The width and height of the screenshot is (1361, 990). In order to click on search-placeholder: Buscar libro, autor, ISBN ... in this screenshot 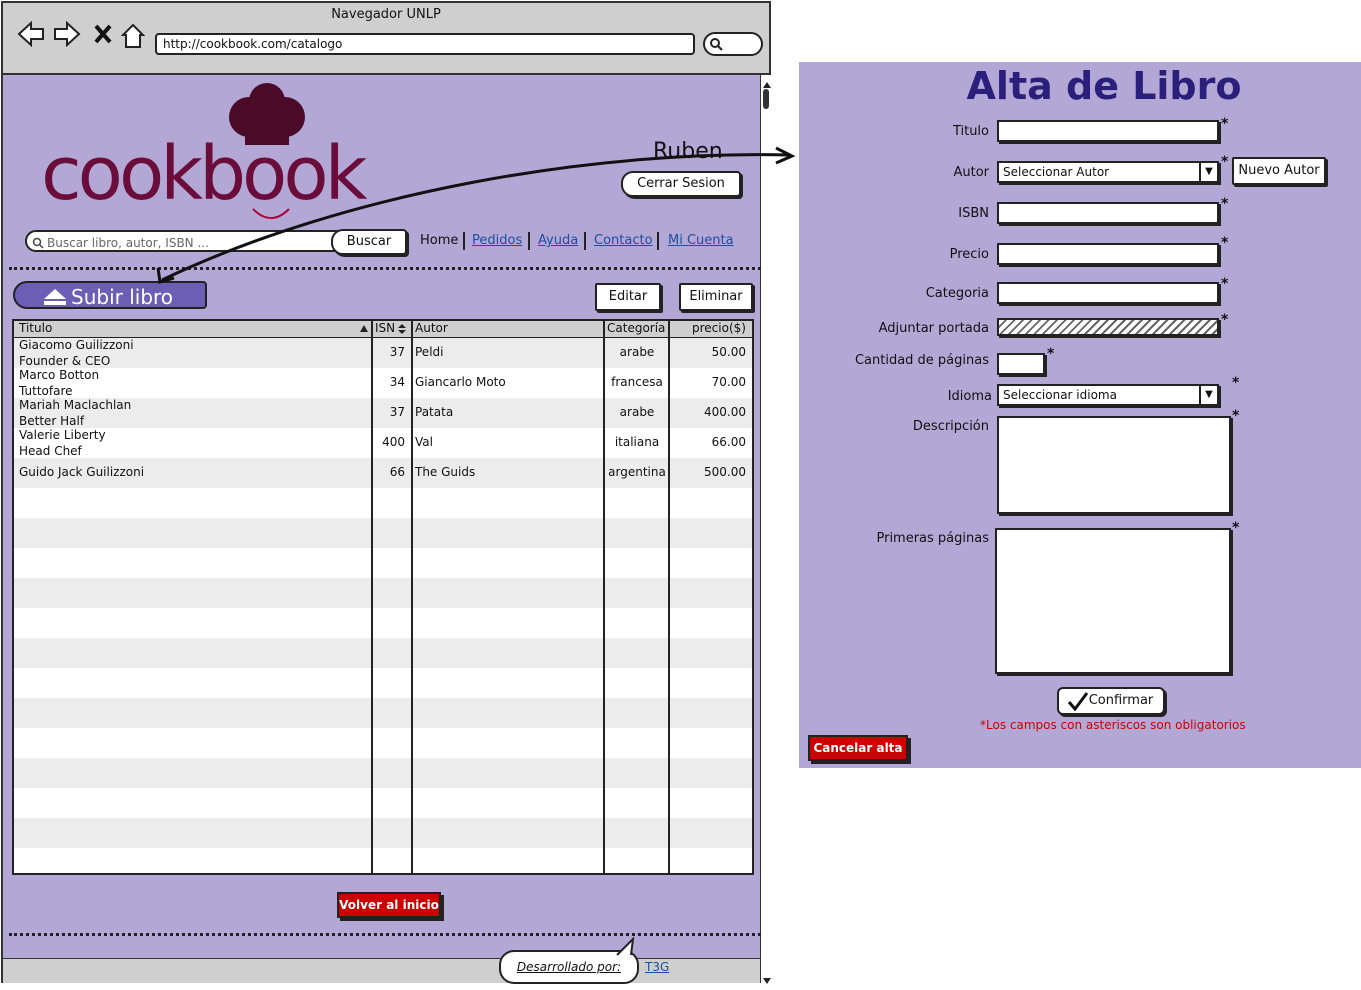, I will do `click(128, 243)`.